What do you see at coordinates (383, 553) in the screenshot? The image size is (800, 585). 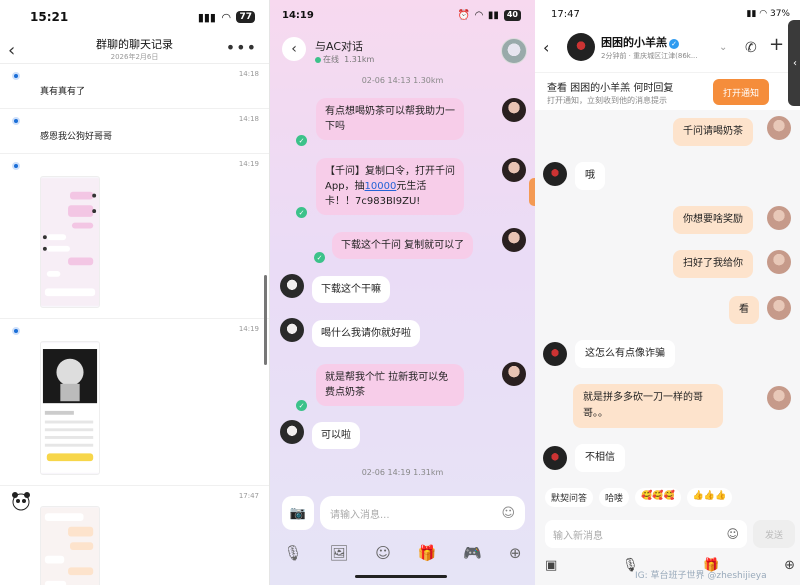 I see `sticker-icon: ☺` at bounding box center [383, 553].